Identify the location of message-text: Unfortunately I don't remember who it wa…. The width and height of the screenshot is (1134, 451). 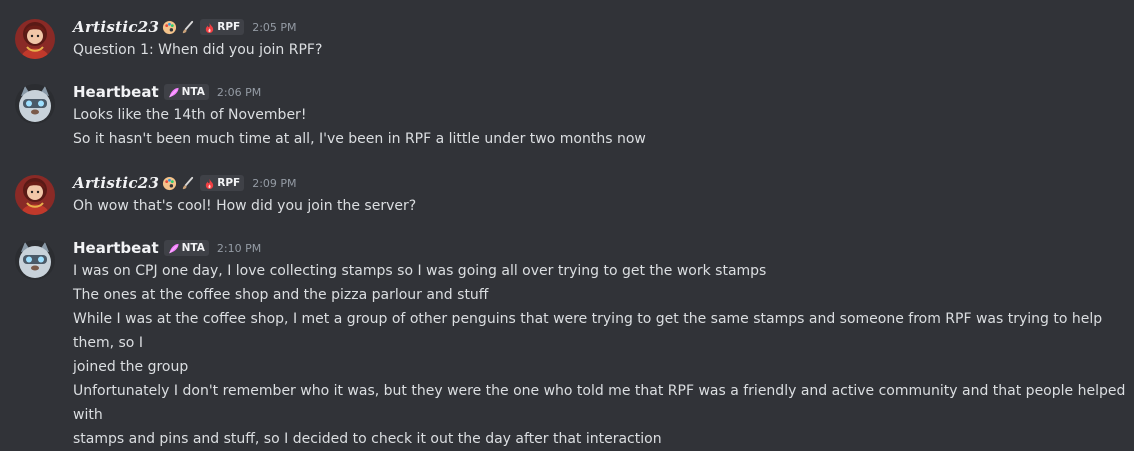
(599, 403).